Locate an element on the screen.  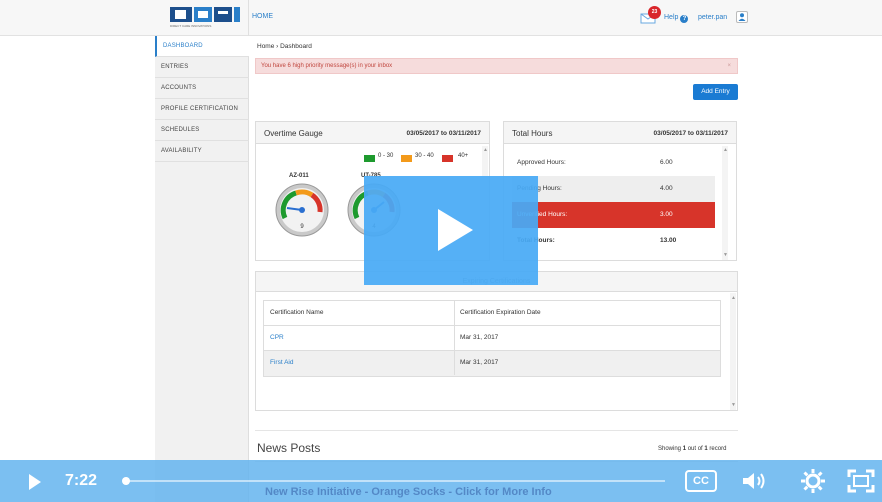
hours-panel-header: Total Hours 03/05/2017 to 03/11/2017 is located at coordinates (620, 133).